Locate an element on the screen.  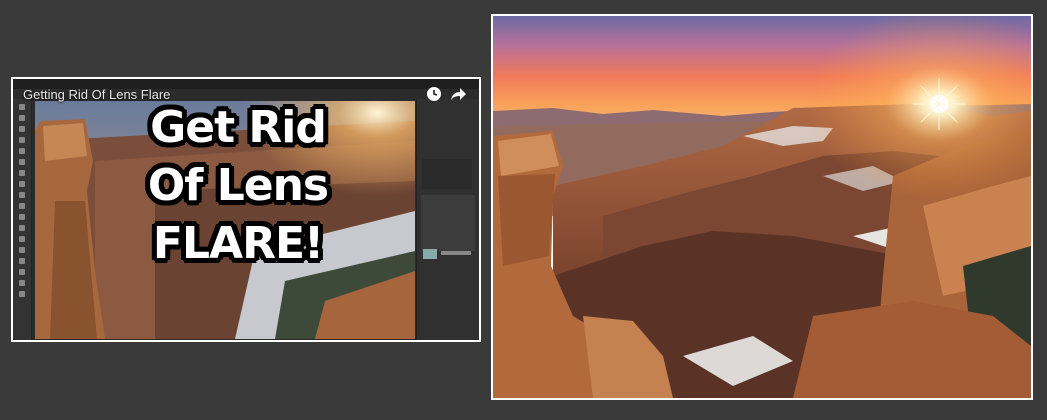
layers-panel is located at coordinates (447, 219).